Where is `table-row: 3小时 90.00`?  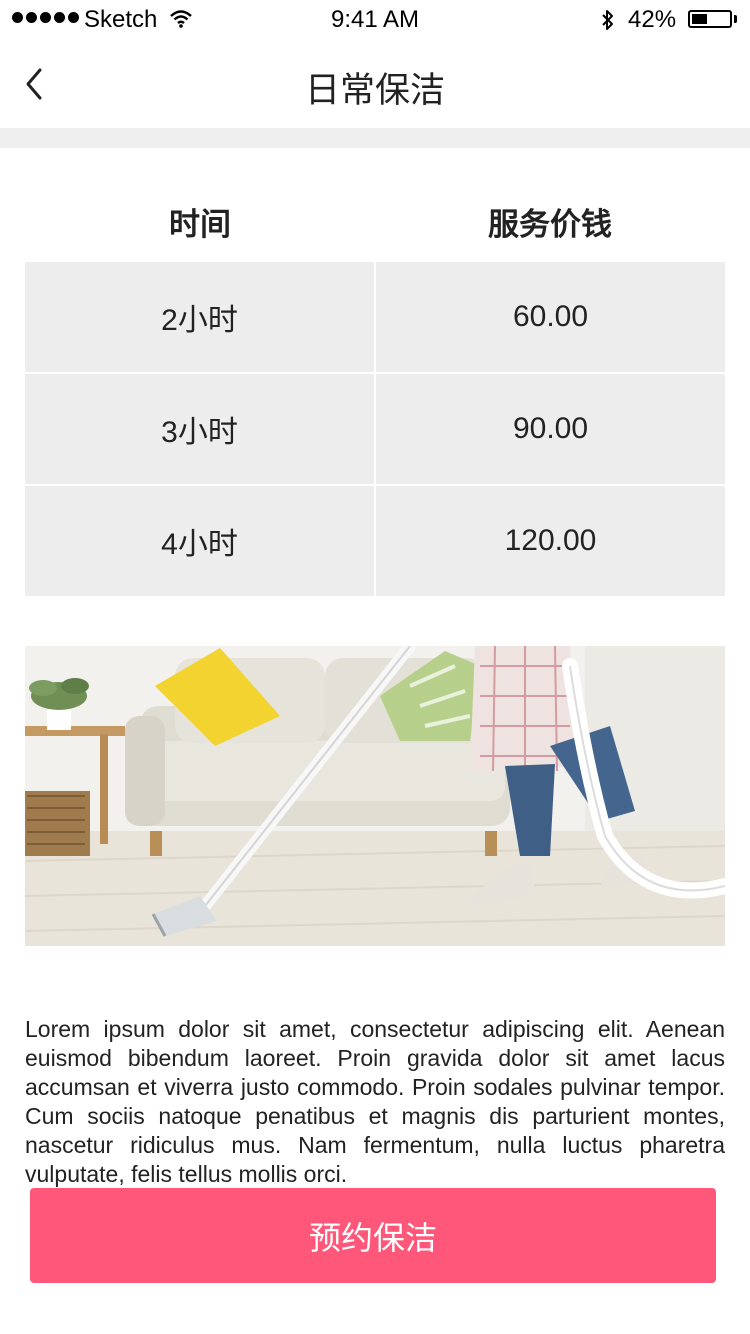 table-row: 3小时 90.00 is located at coordinates (375, 429).